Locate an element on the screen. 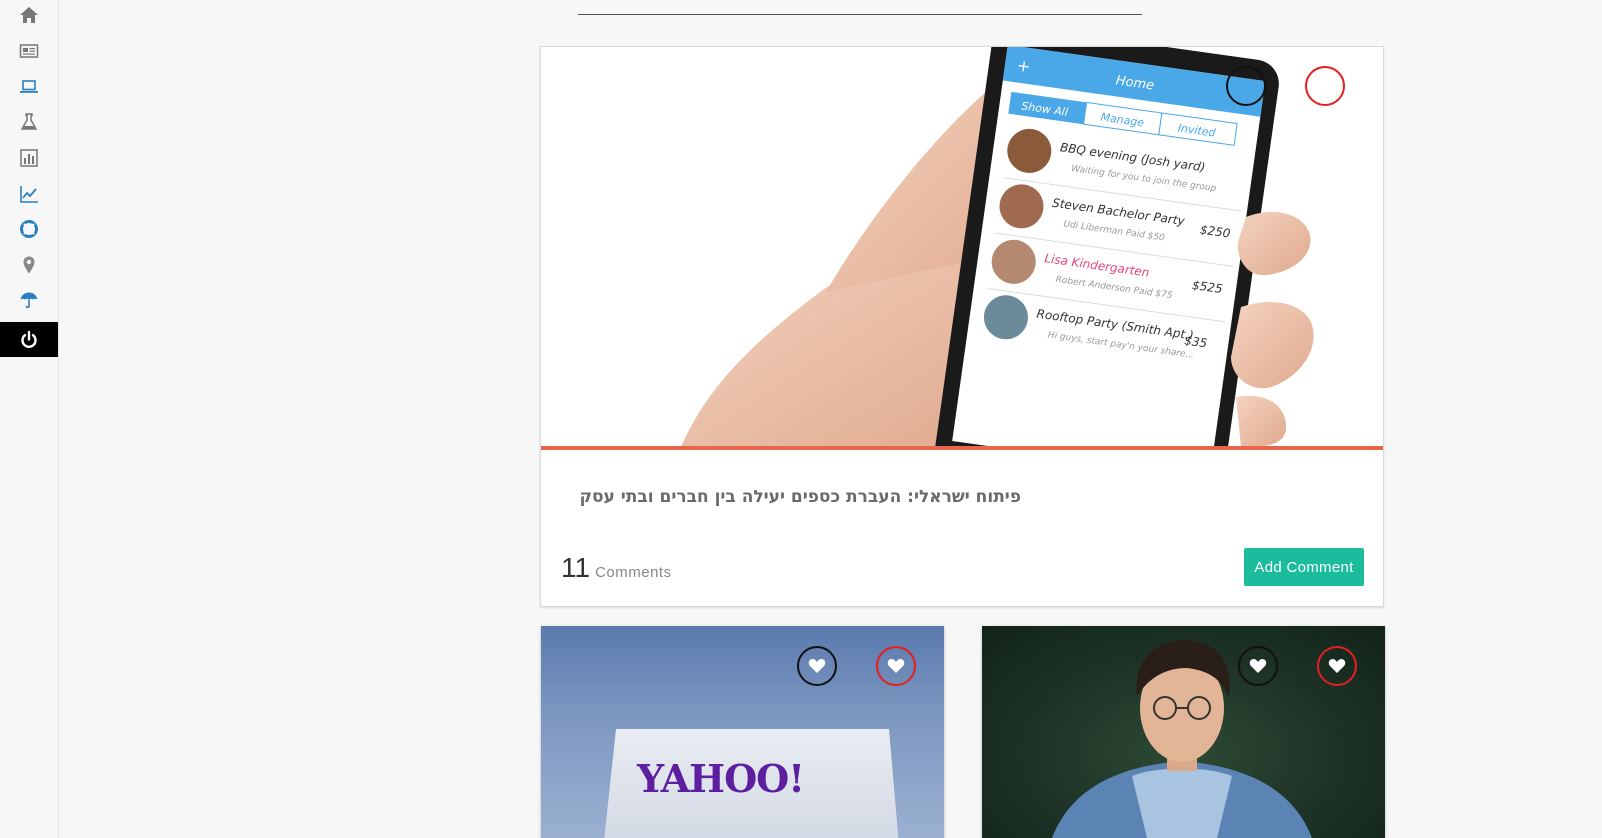 The image size is (1602, 838). comment-count-label: Comments is located at coordinates (633, 572).